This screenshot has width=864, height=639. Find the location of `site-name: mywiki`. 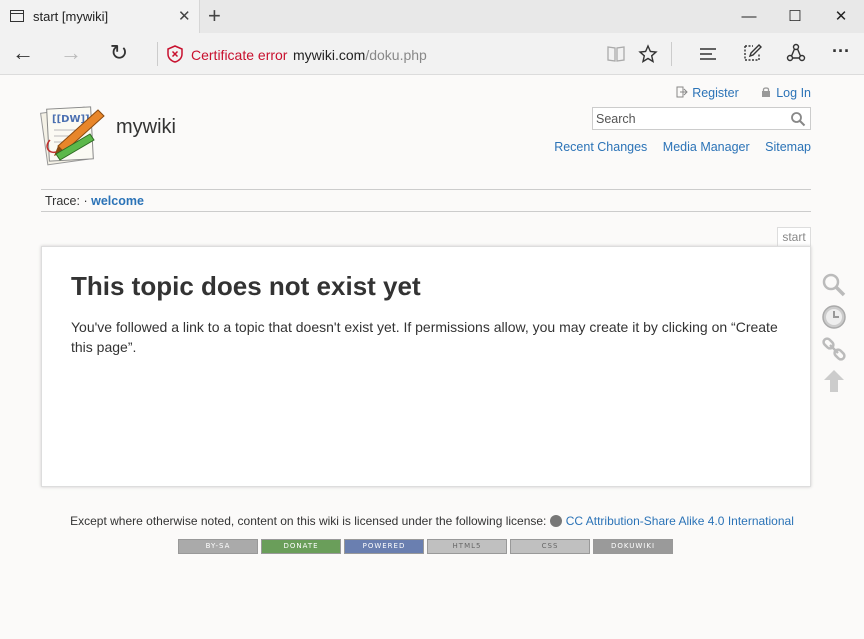

site-name: mywiki is located at coordinates (146, 127).